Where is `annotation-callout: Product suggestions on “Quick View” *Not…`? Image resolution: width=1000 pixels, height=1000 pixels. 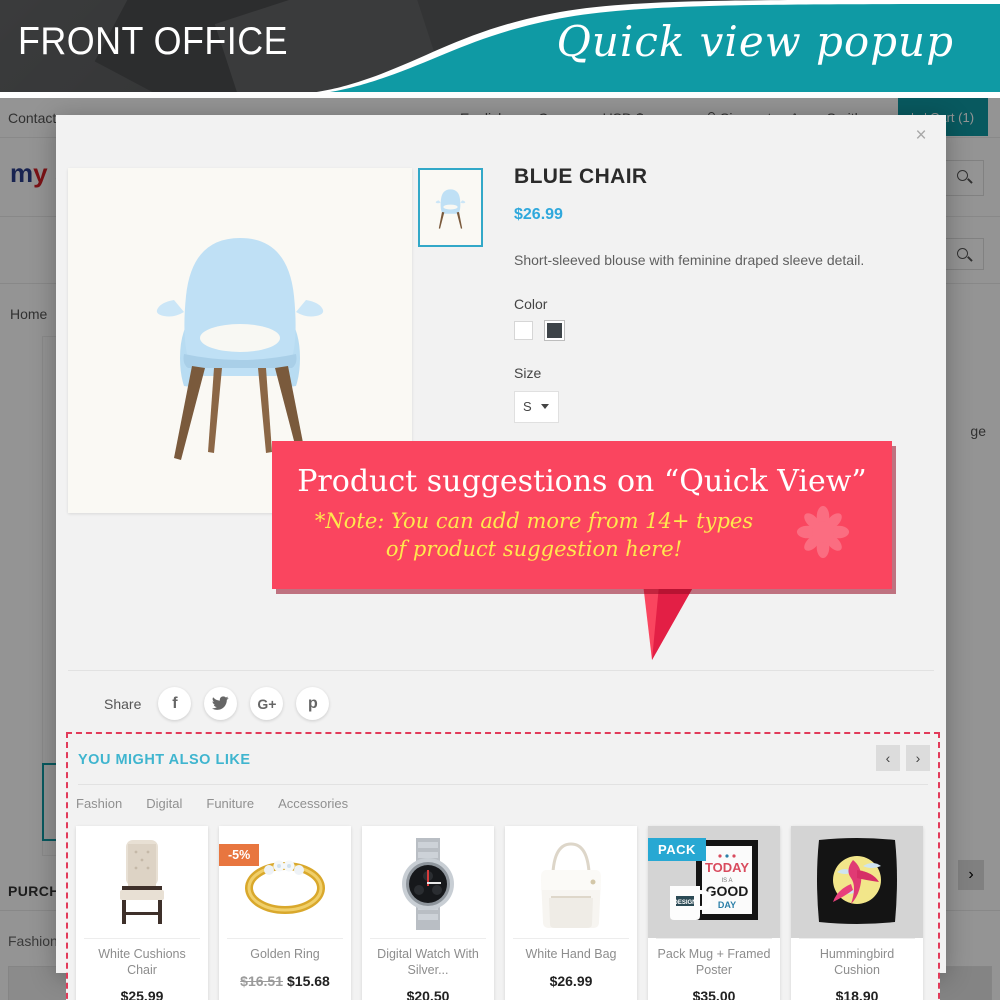 annotation-callout: Product suggestions on “Quick View” *Not… is located at coordinates (582, 515).